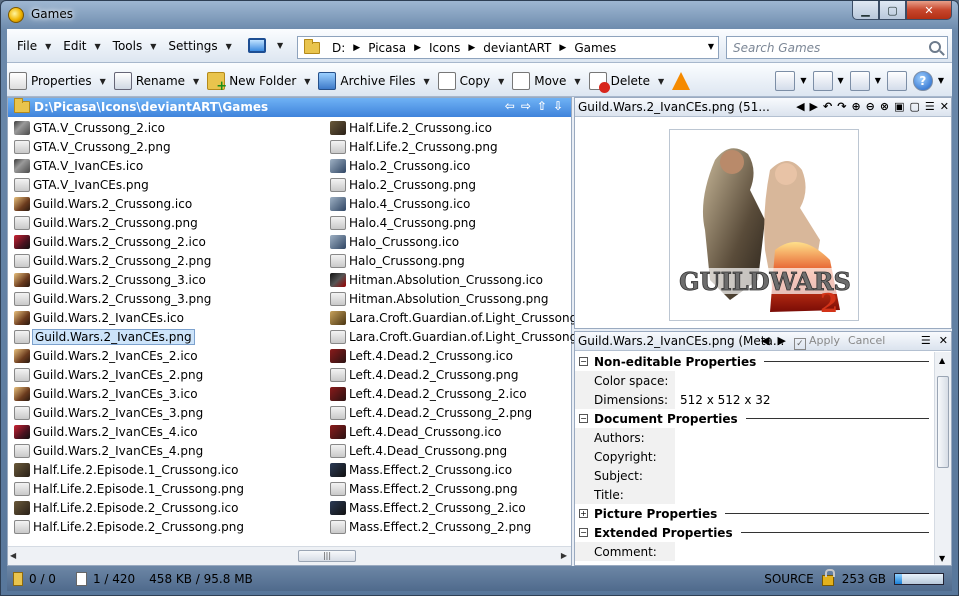  I want to click on apply-button: ✓ Apply, so click(816, 342).